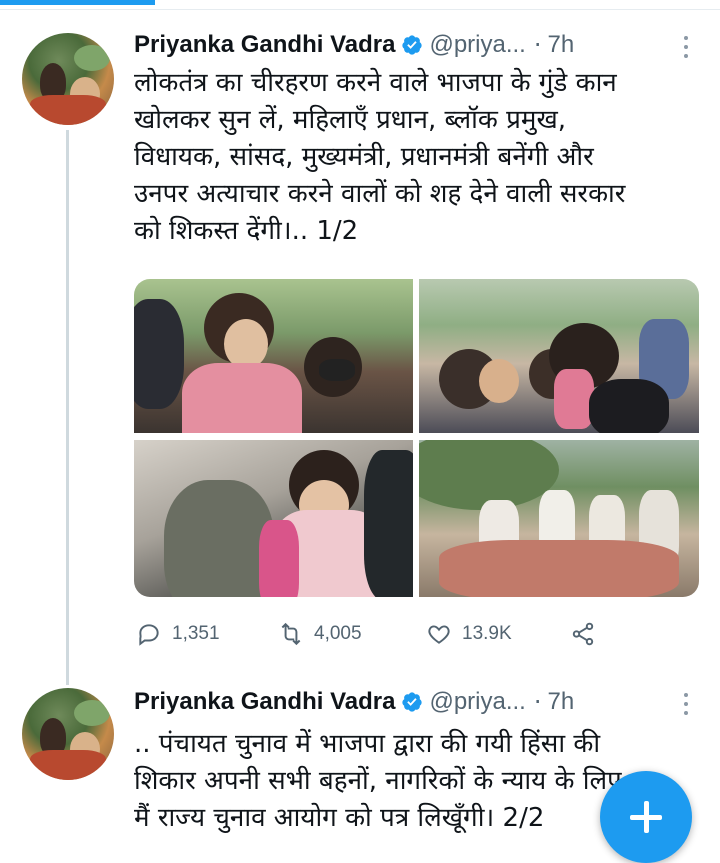 This screenshot has width=720, height=863. Describe the element at coordinates (646, 817) in the screenshot. I see `compose-button` at that location.